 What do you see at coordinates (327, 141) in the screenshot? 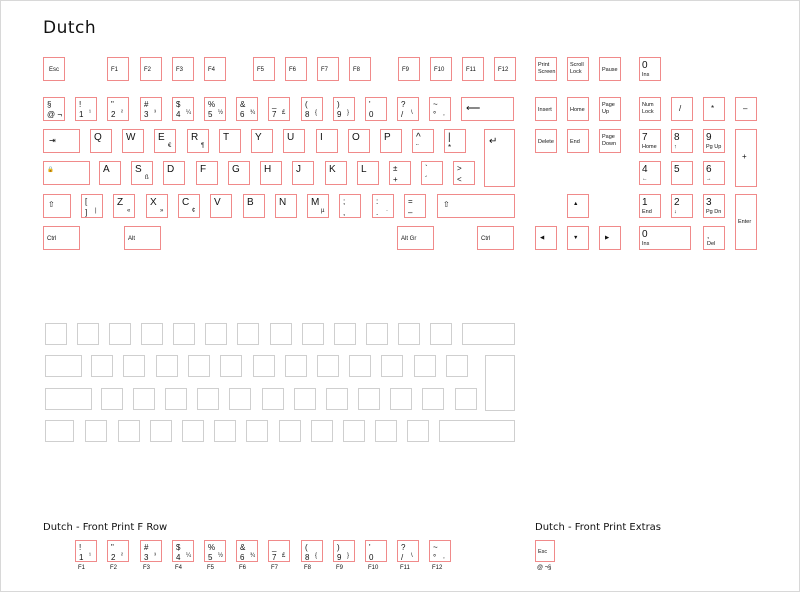
I see `key-i: I` at bounding box center [327, 141].